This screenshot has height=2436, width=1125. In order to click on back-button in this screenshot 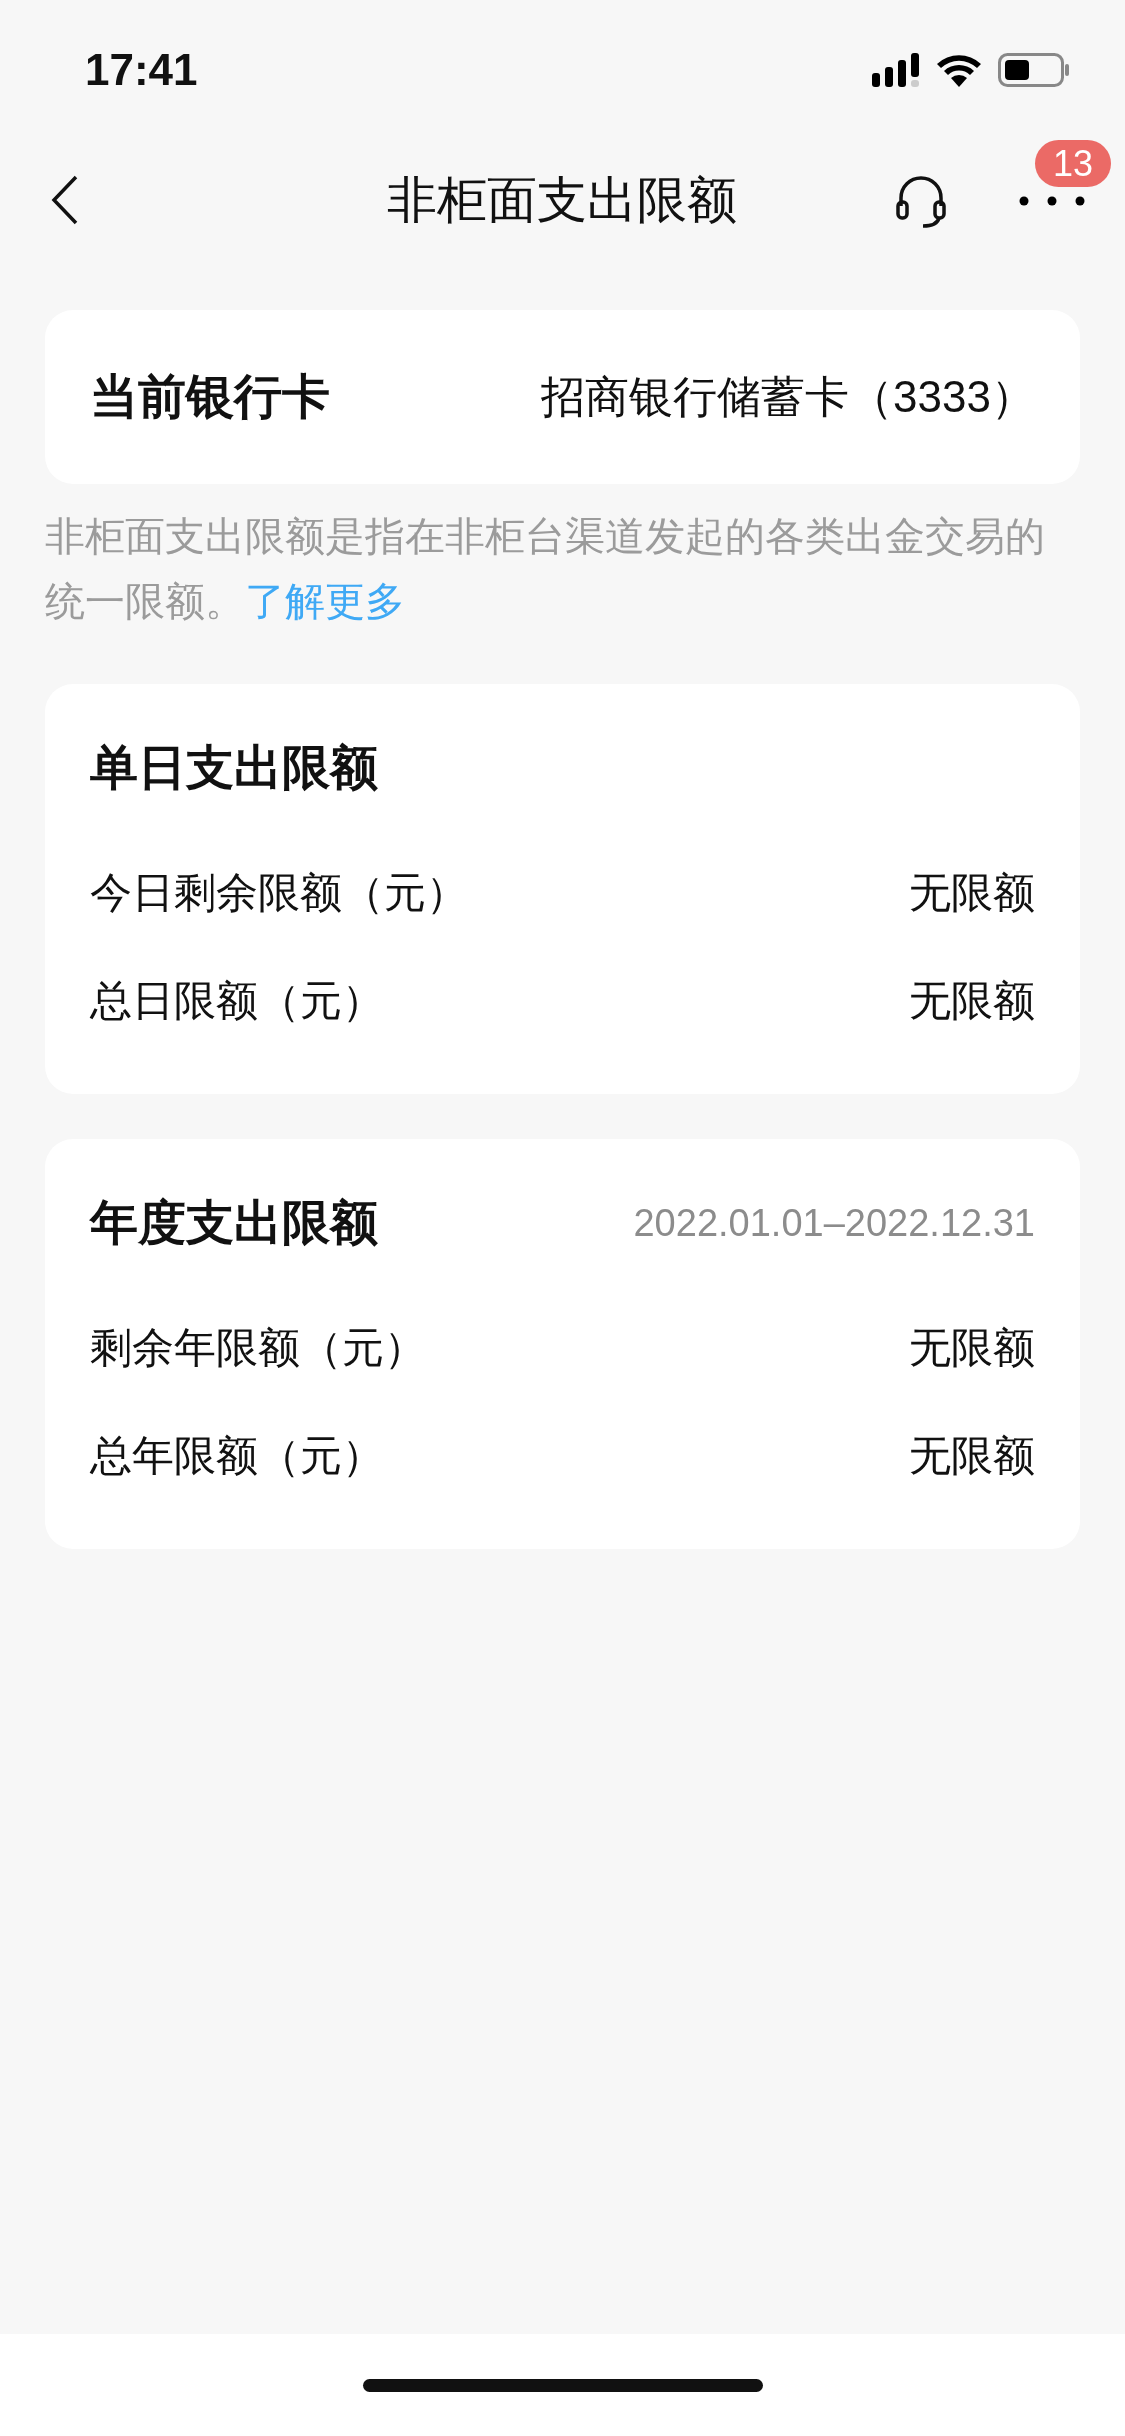, I will do `click(65, 200)`.